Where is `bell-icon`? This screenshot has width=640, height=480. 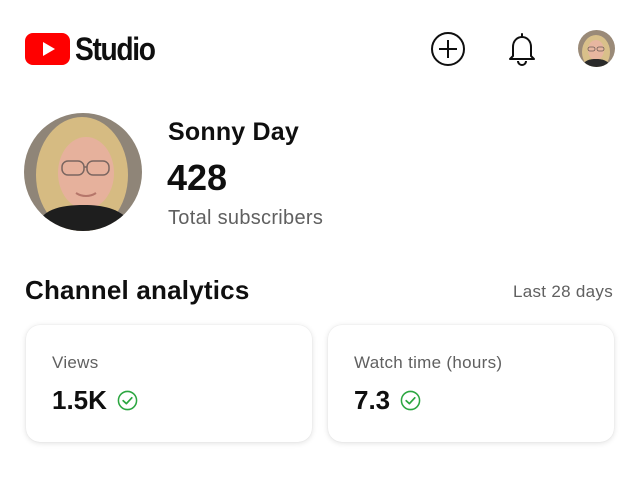 bell-icon is located at coordinates (522, 49).